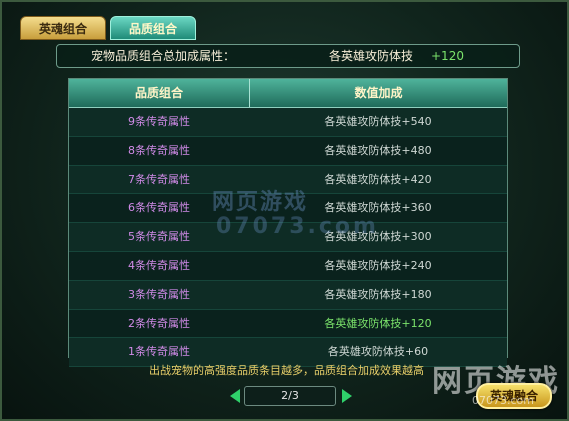 The width and height of the screenshot is (569, 421). What do you see at coordinates (288, 324) in the screenshot?
I see `table-row-active: 2条传奇属性 各英雄攻防体技+120` at bounding box center [288, 324].